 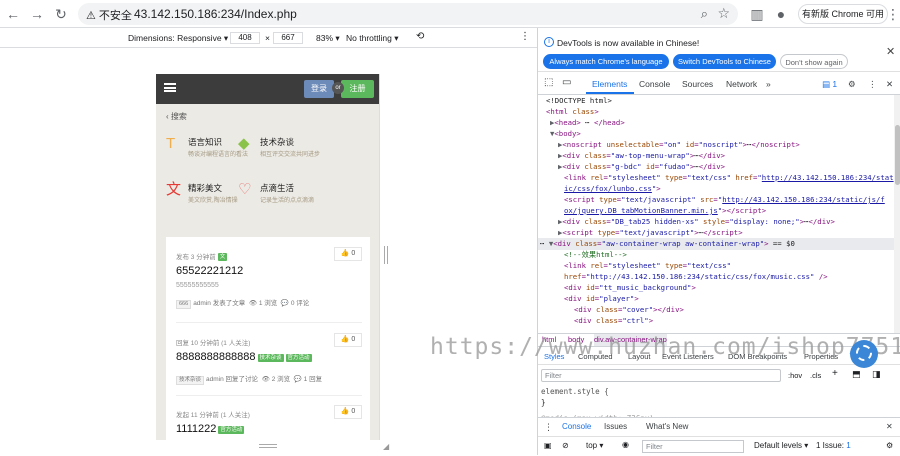 What do you see at coordinates (843, 14) in the screenshot?
I see `chrome-update-button: 有新版 Chrome 可用` at bounding box center [843, 14].